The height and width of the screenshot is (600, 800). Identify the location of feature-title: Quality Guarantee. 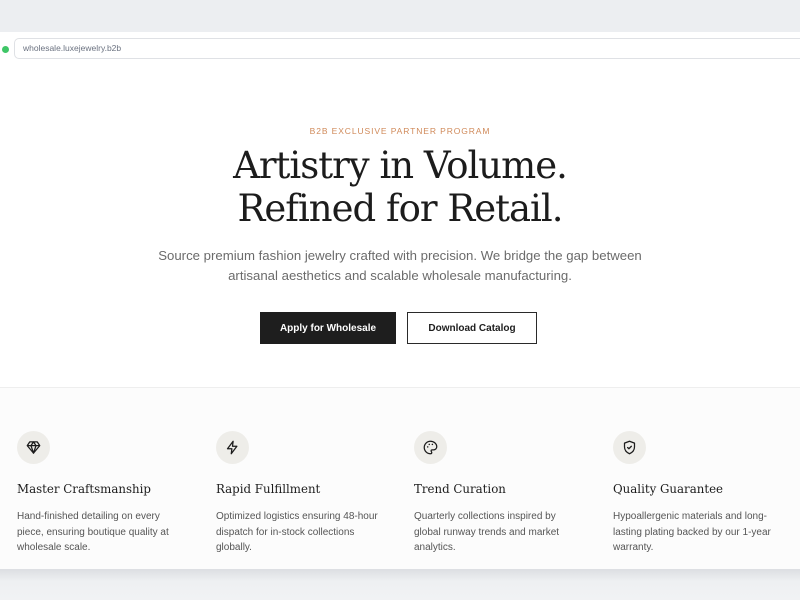
(668, 489).